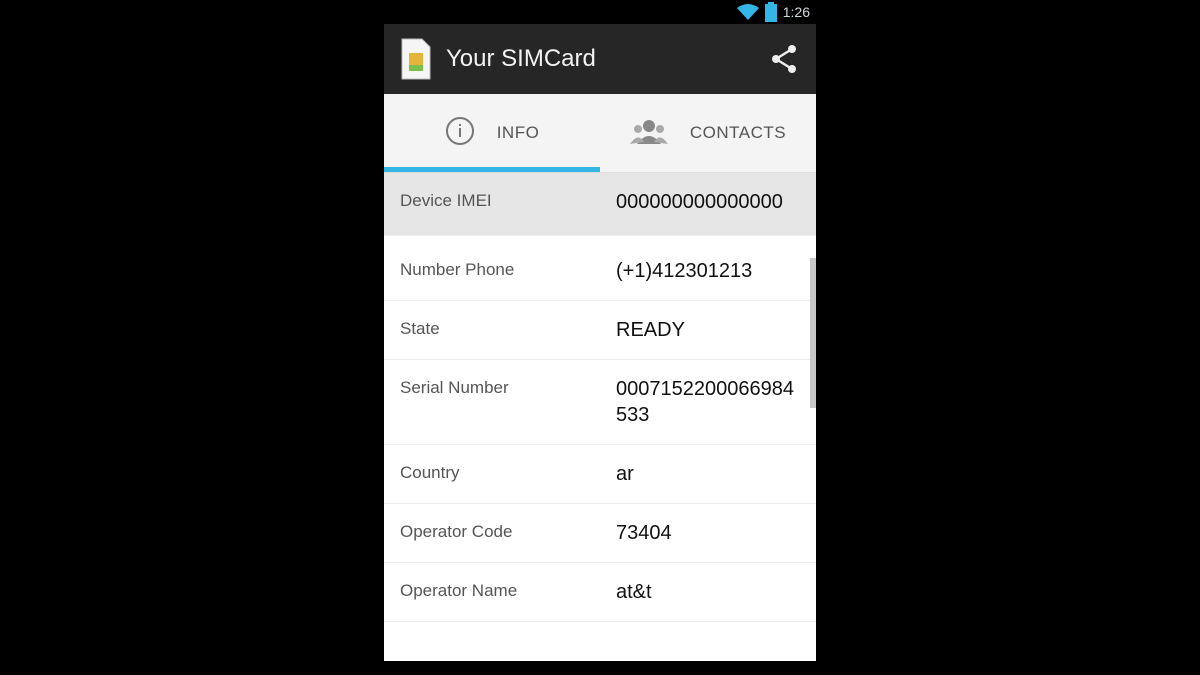  Describe the element at coordinates (600, 533) in the screenshot. I see `list-item-operator-code: Operator Code 73404` at that location.